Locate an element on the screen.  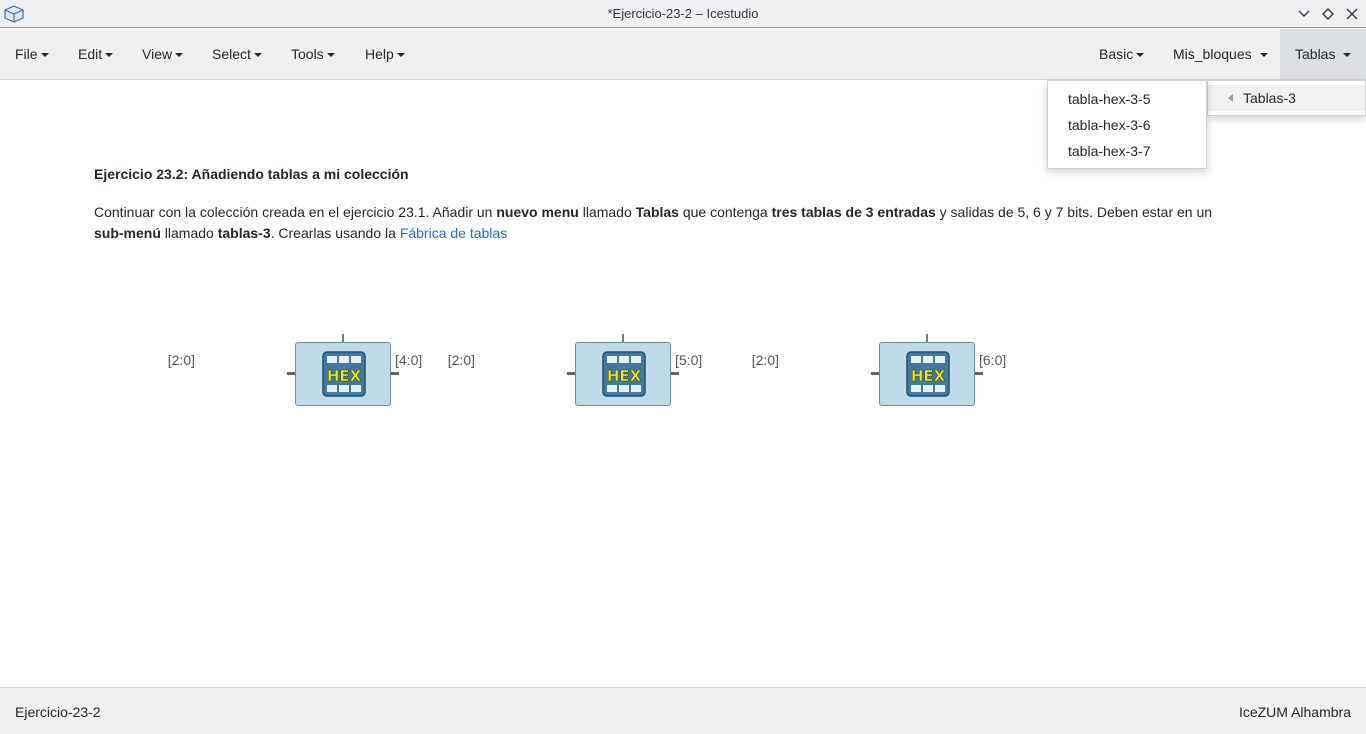
submenu-tablas-3-label: Tablas-3 is located at coordinates (1269, 98).